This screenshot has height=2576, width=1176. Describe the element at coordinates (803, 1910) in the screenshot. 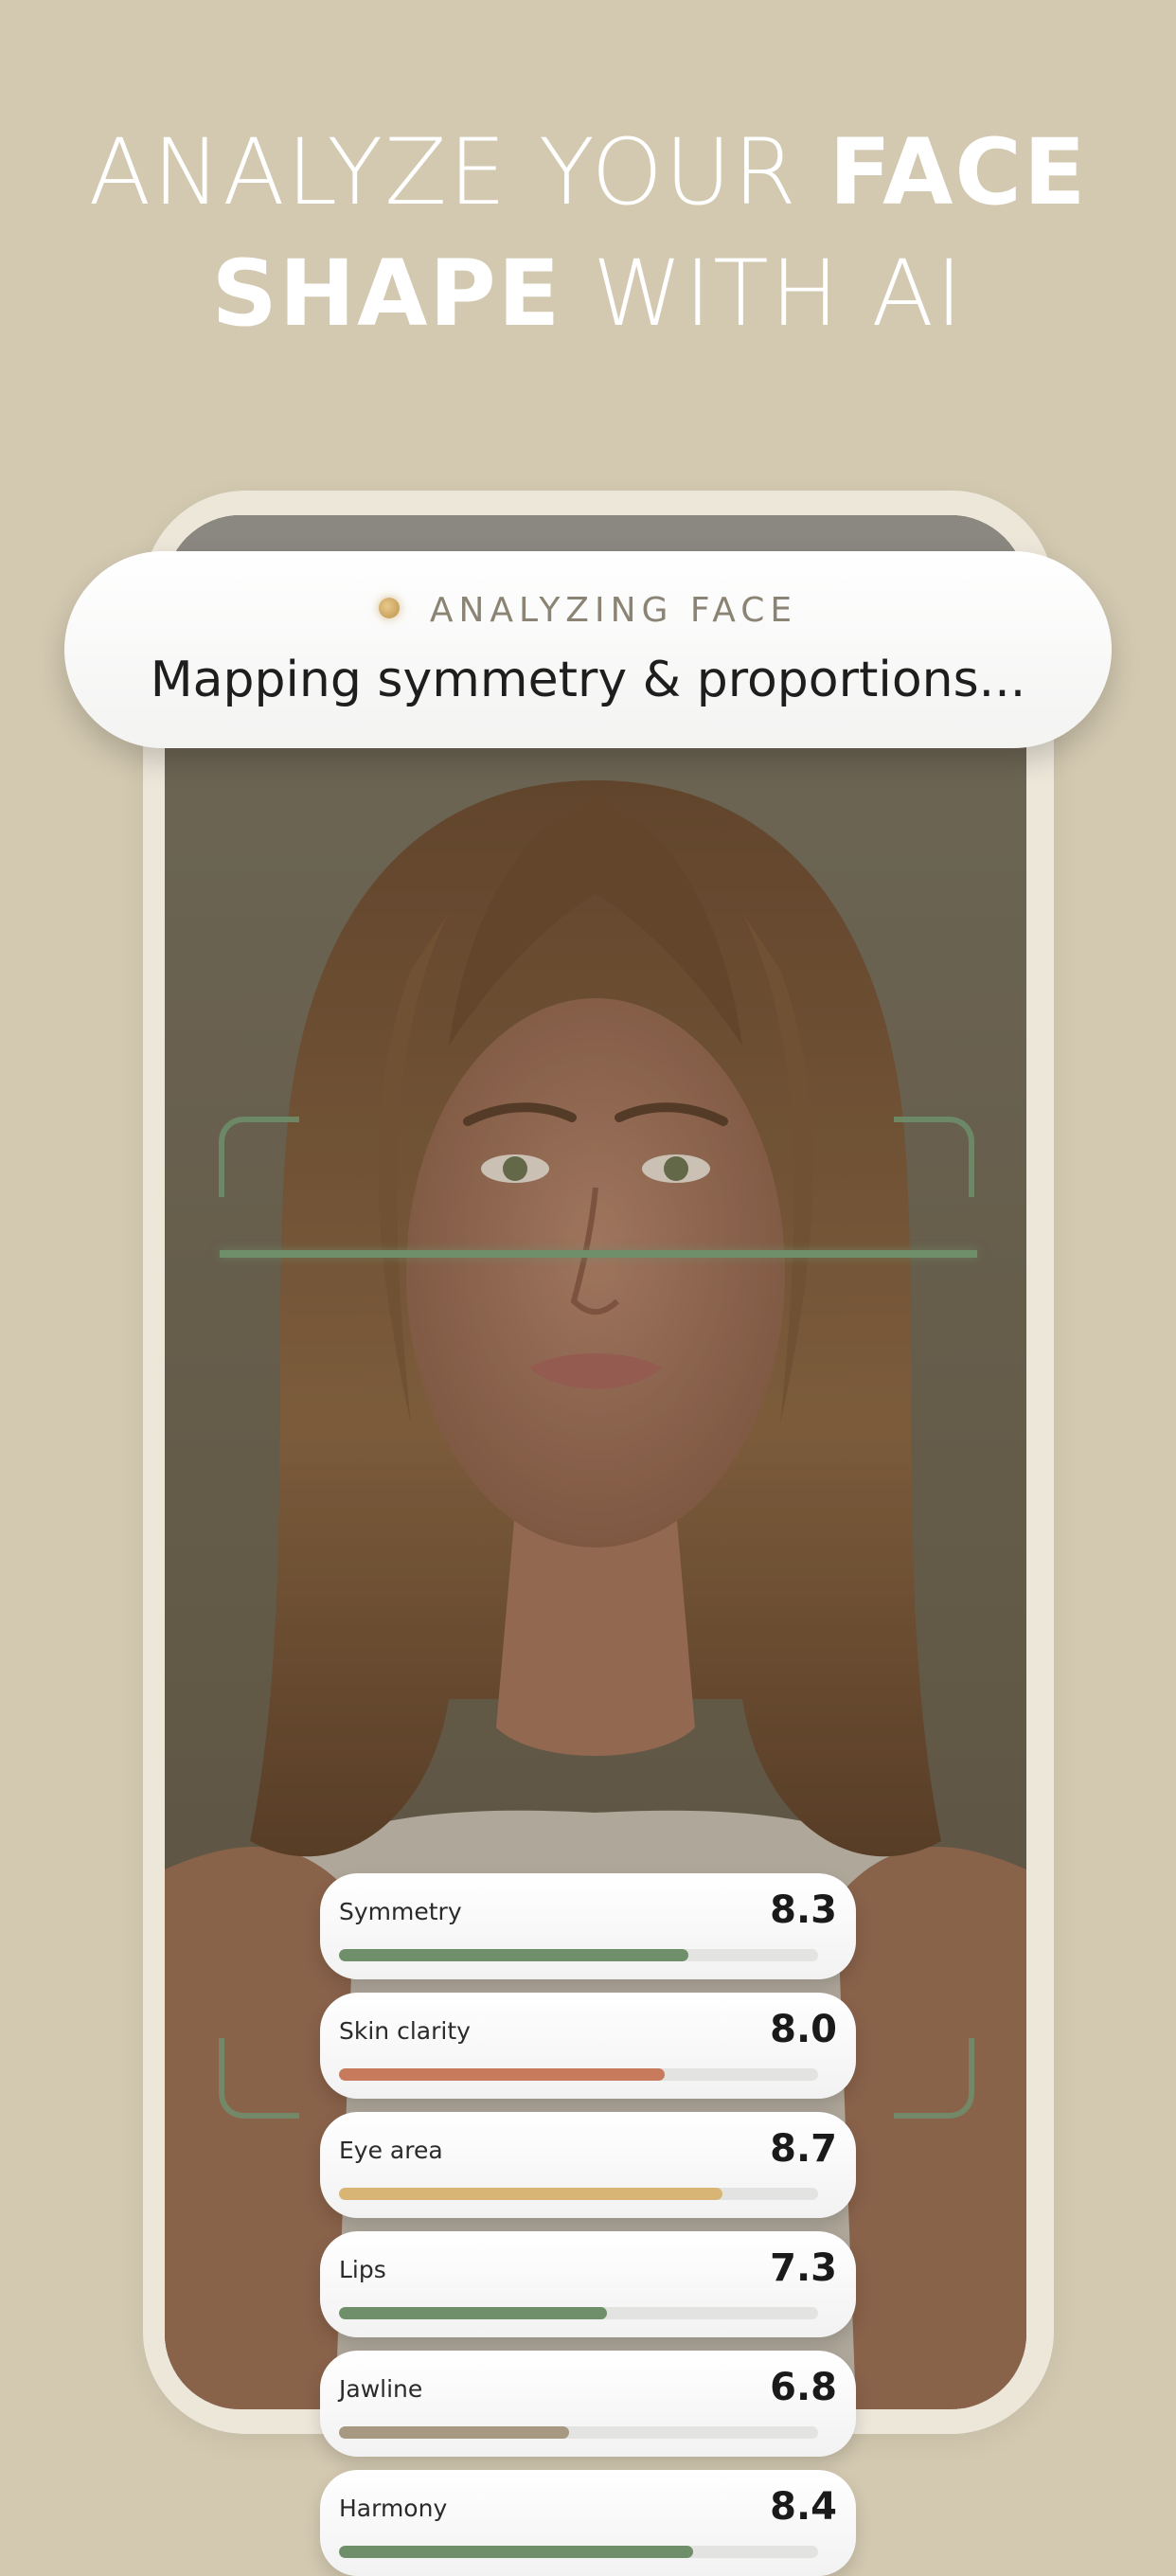

I see `metric-value: 8.3` at that location.